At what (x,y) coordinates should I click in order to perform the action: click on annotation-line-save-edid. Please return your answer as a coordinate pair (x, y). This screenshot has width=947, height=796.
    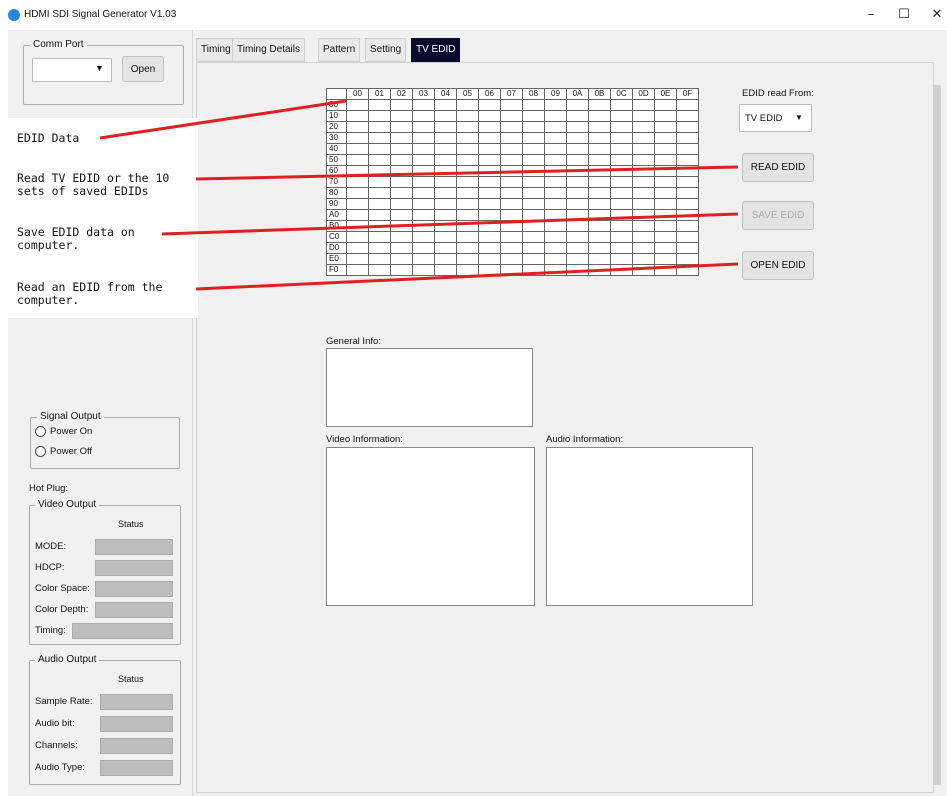
    Looking at the image, I should click on (450, 224).